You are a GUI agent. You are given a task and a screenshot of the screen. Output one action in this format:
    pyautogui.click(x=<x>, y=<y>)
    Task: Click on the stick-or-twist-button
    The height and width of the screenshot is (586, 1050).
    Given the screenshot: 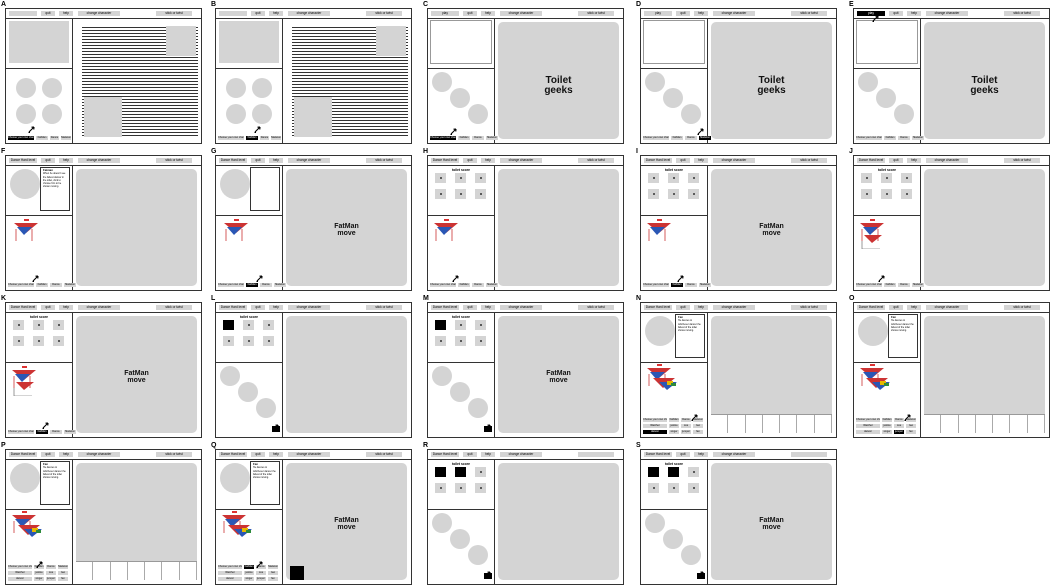 What is the action you would take?
    pyautogui.click(x=809, y=454)
    